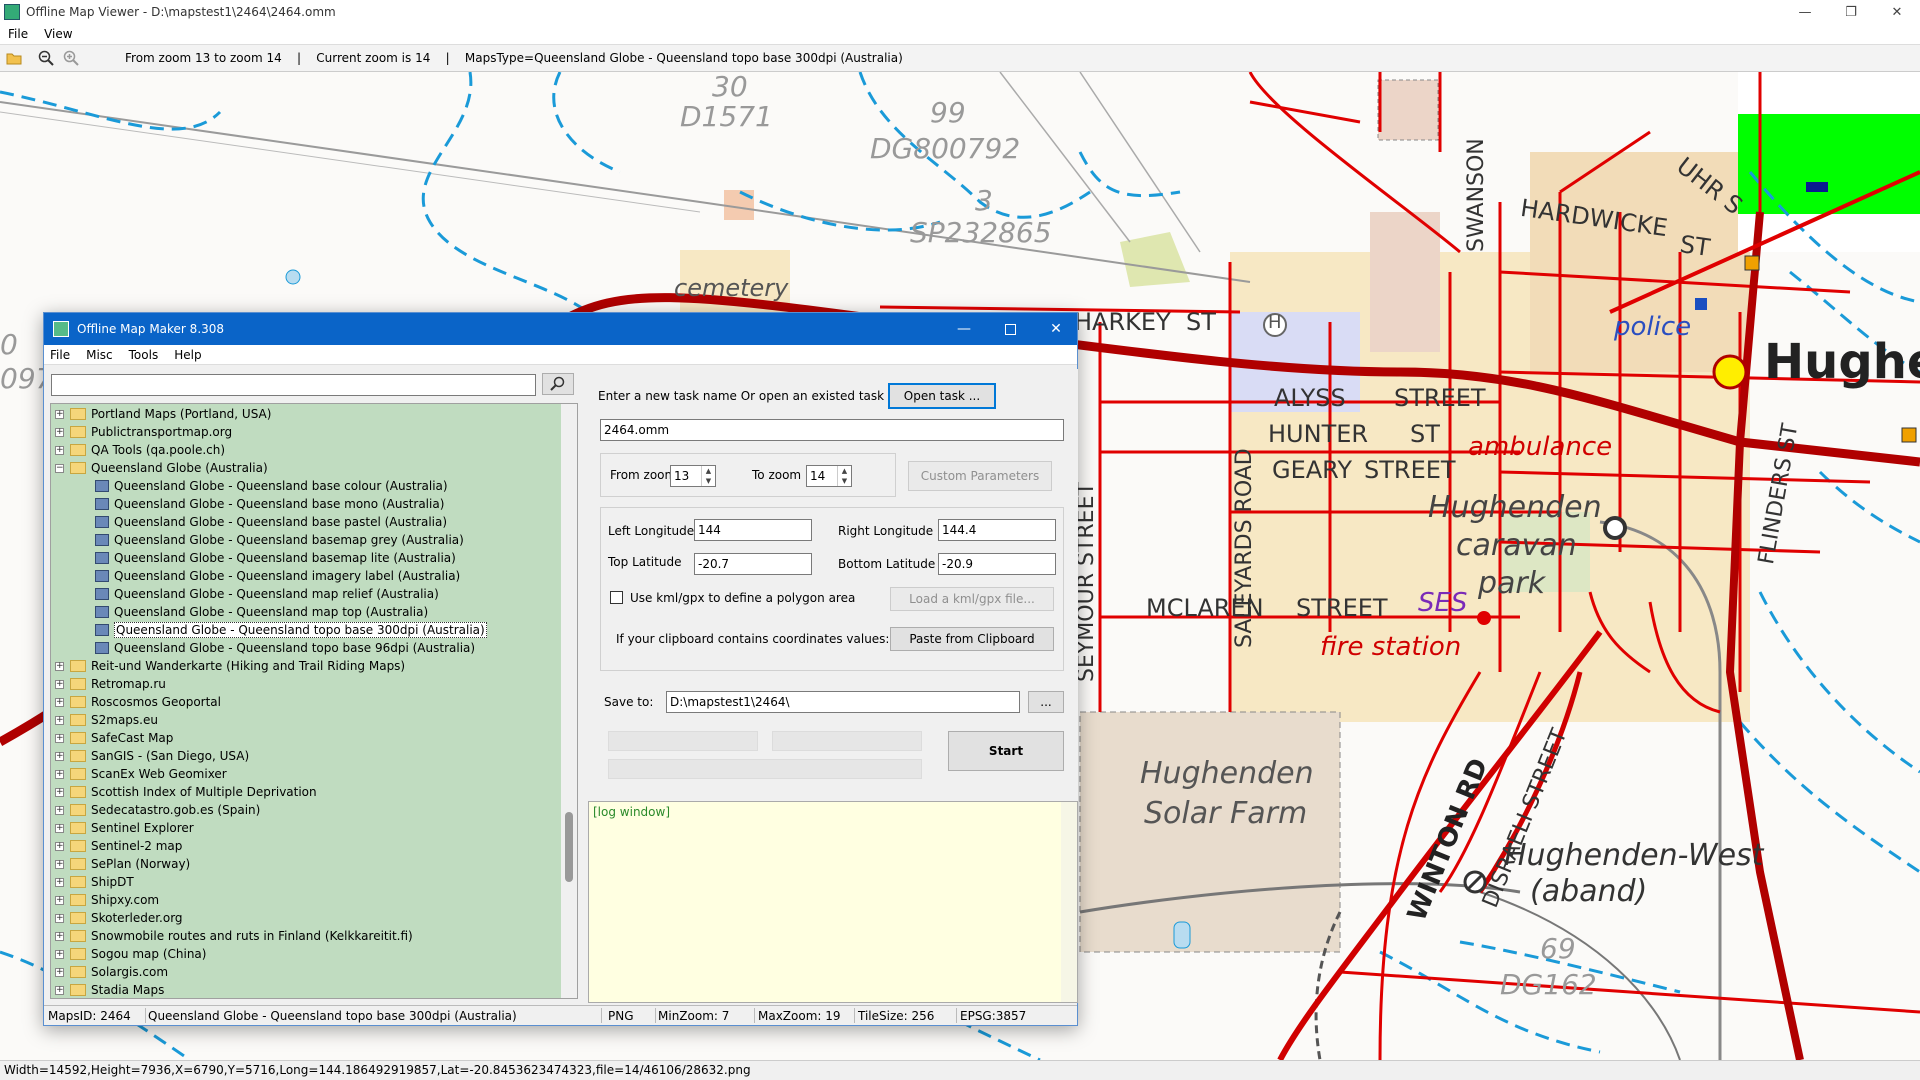 Image resolution: width=1920 pixels, height=1080 pixels. Describe the element at coordinates (119, 918) in the screenshot. I see `tree-folder-item: + Skoterleder.org` at that location.